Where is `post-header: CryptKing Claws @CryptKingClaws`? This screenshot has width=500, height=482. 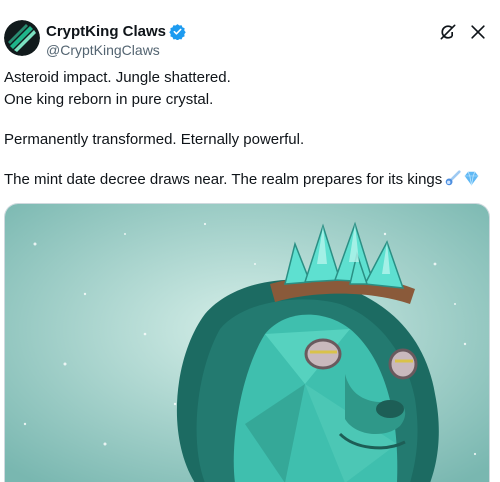
post-header: CryptKing Claws @CryptKingClaws is located at coordinates (248, 42).